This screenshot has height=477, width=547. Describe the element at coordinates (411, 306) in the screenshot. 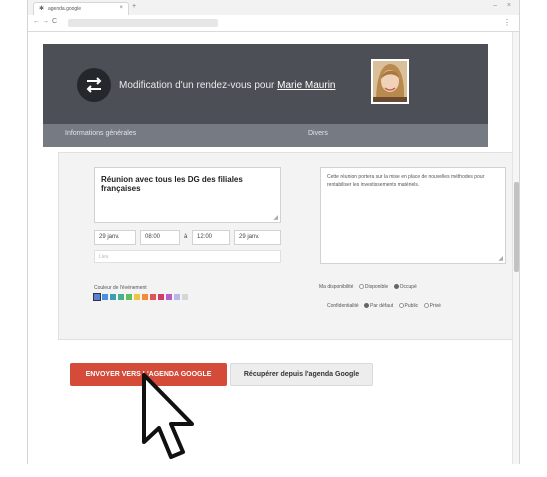

I see `option-public: Public` at that location.